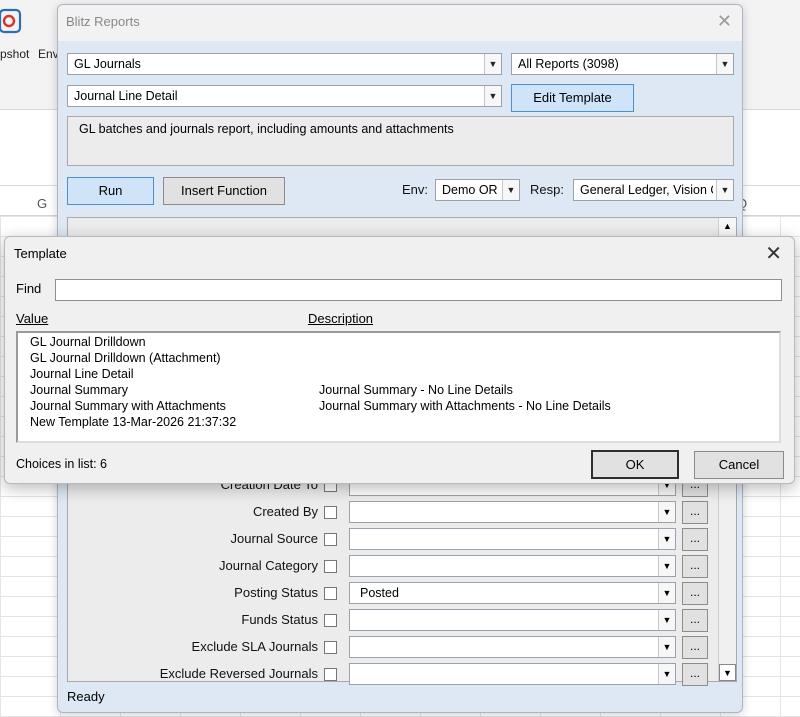 The height and width of the screenshot is (717, 800). Describe the element at coordinates (470, 190) in the screenshot. I see `env-combo-value: Demo OR` at that location.